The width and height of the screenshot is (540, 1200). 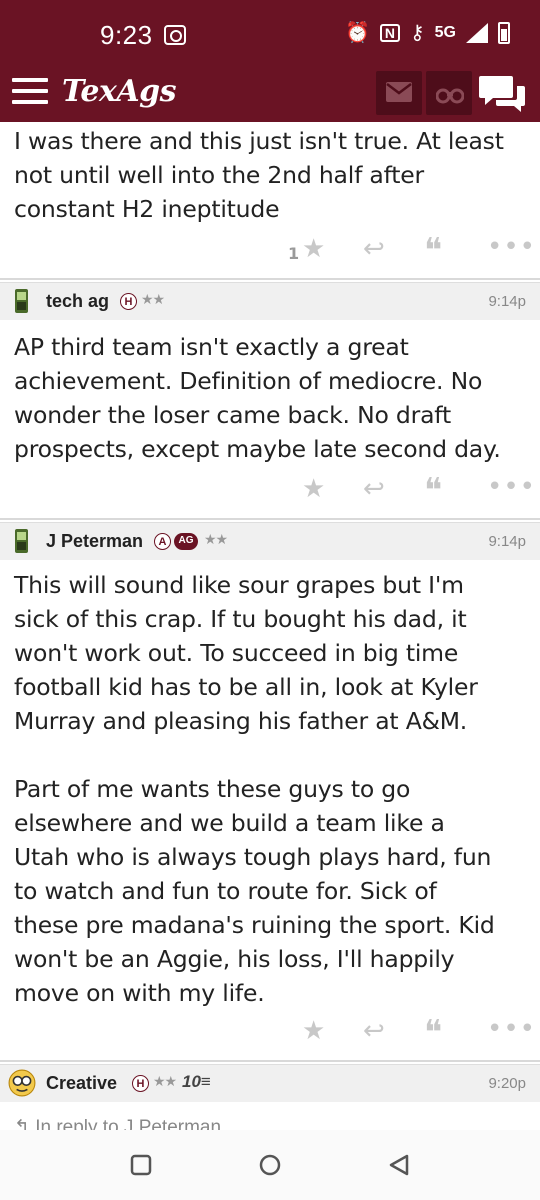 I want to click on status-time: 9:23, so click(x=126, y=35).